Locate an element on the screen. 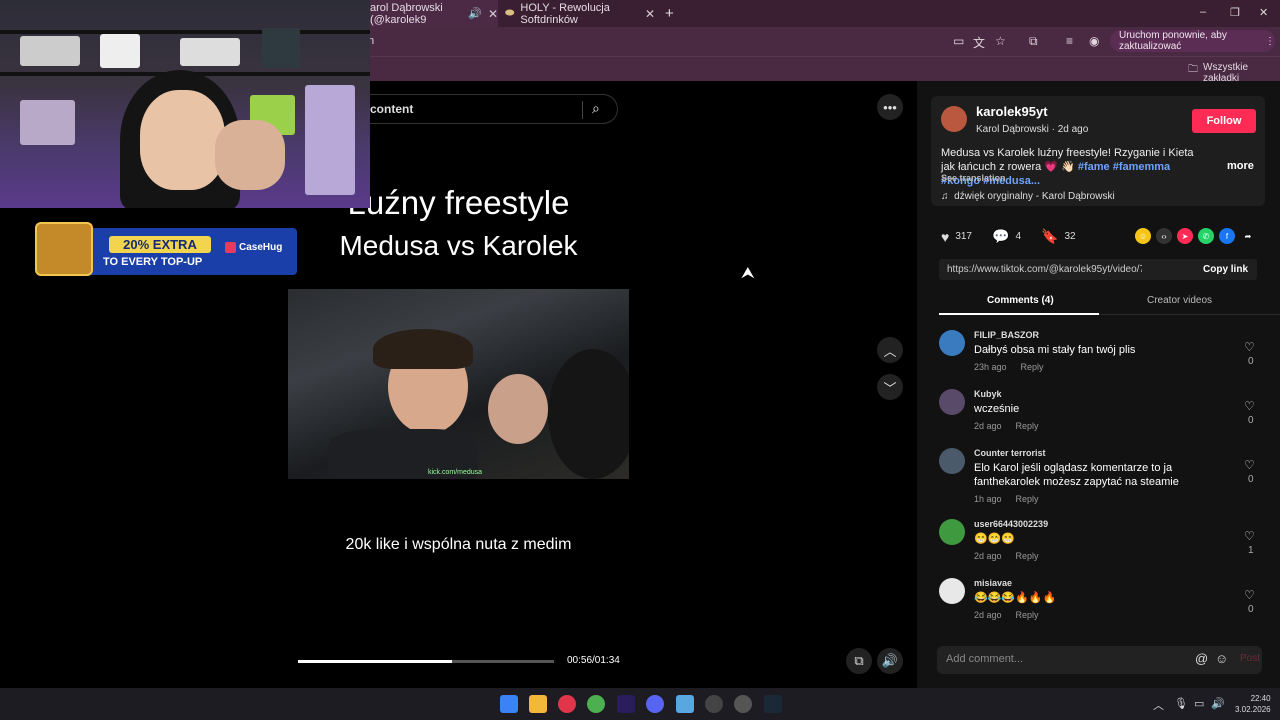 The image size is (1280, 720). discord-icon is located at coordinates (655, 704).